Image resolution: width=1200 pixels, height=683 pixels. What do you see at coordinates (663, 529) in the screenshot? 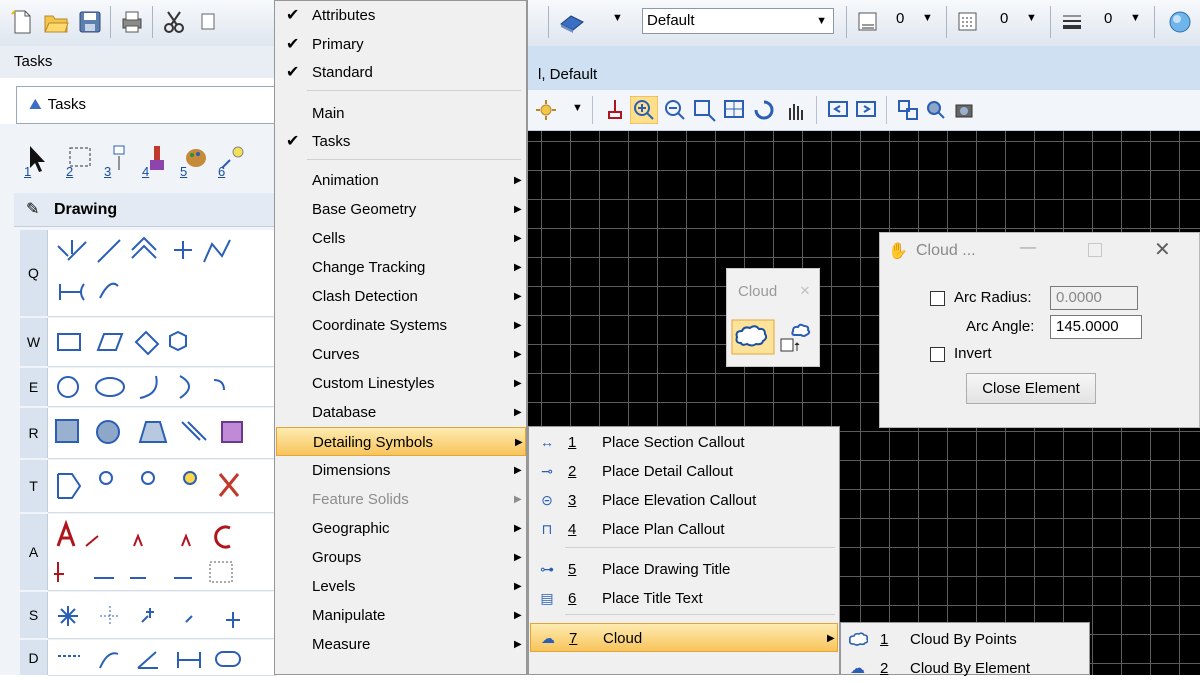
I see `menu-item-label: Place Plan Callout` at bounding box center [663, 529].